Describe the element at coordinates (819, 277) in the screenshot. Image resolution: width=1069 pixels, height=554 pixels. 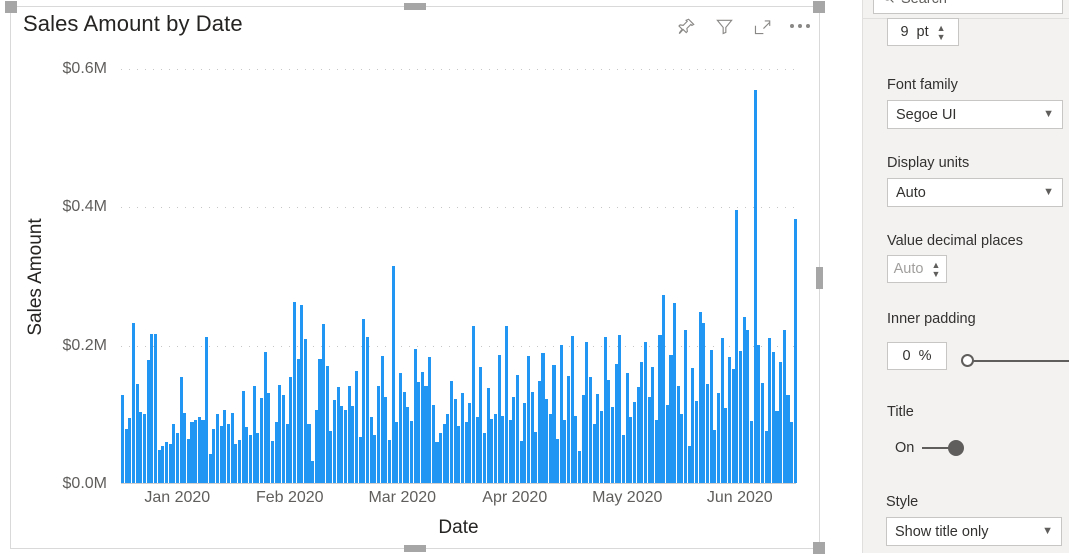
I see `resize-handle-right-middle` at that location.